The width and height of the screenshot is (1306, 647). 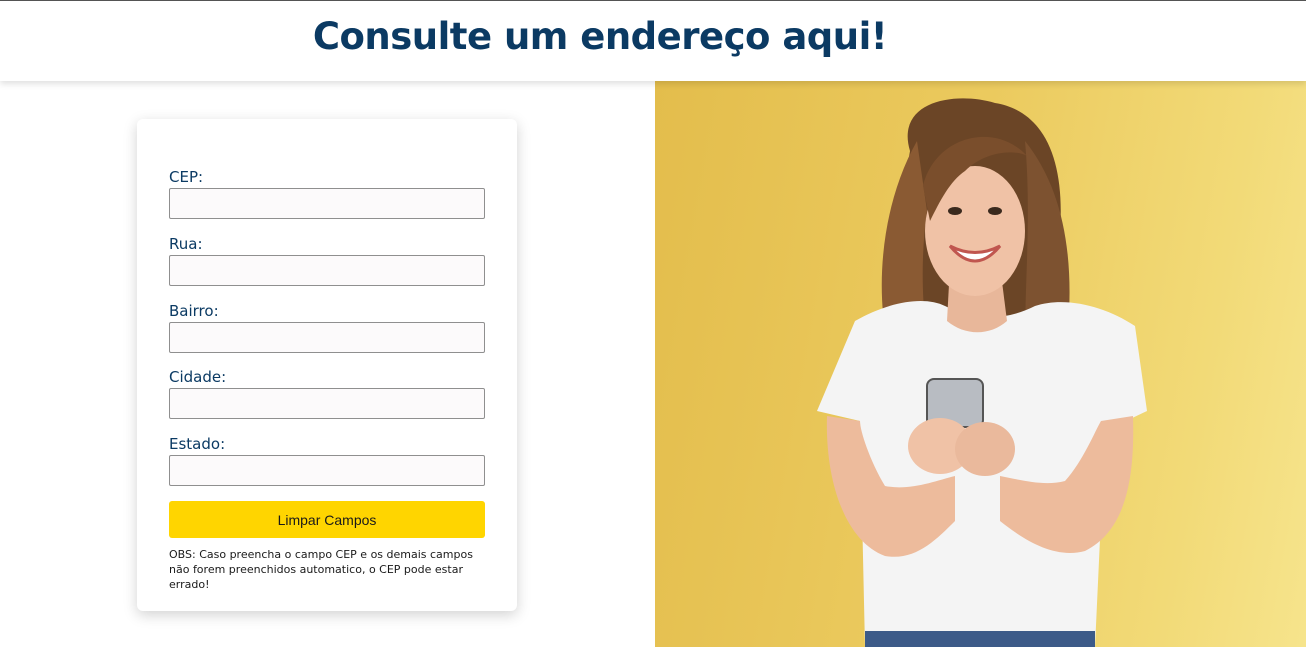 I want to click on estado-label: Estado:, so click(x=197, y=444).